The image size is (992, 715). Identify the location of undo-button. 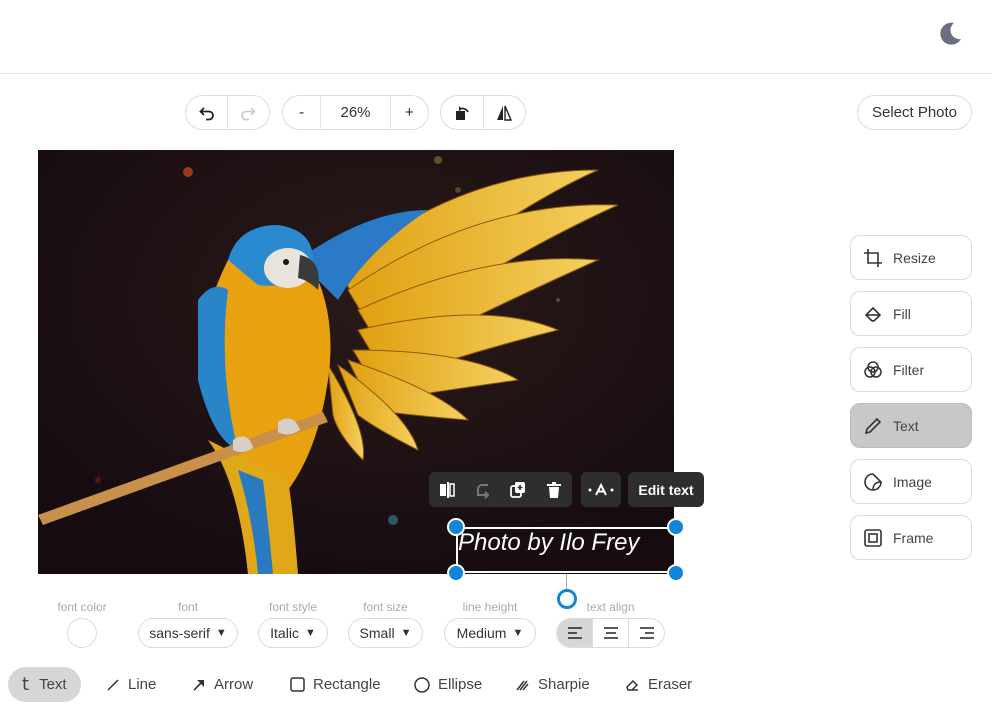
(206, 112).